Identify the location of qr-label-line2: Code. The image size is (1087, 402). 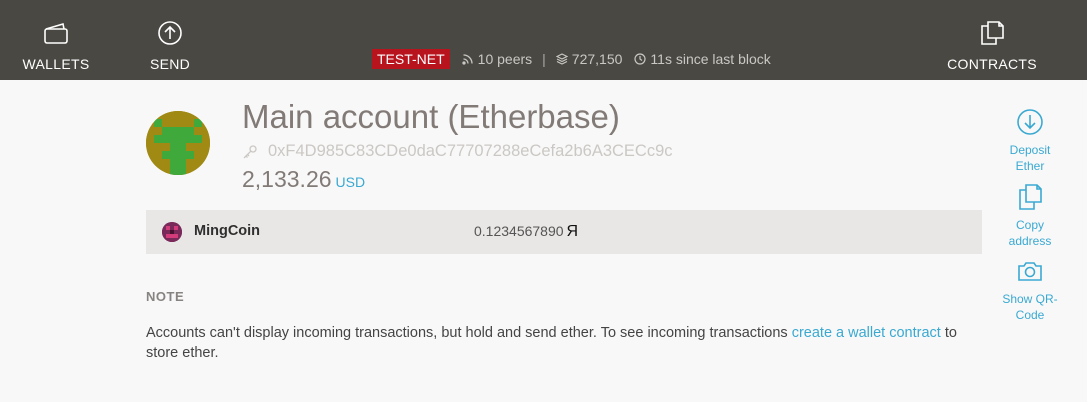
(1030, 315).